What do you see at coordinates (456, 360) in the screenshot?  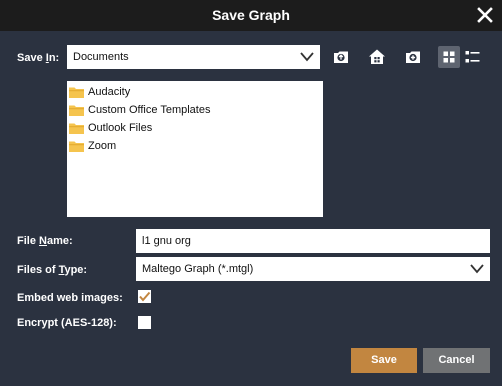 I see `cancel-button: Cancel` at bounding box center [456, 360].